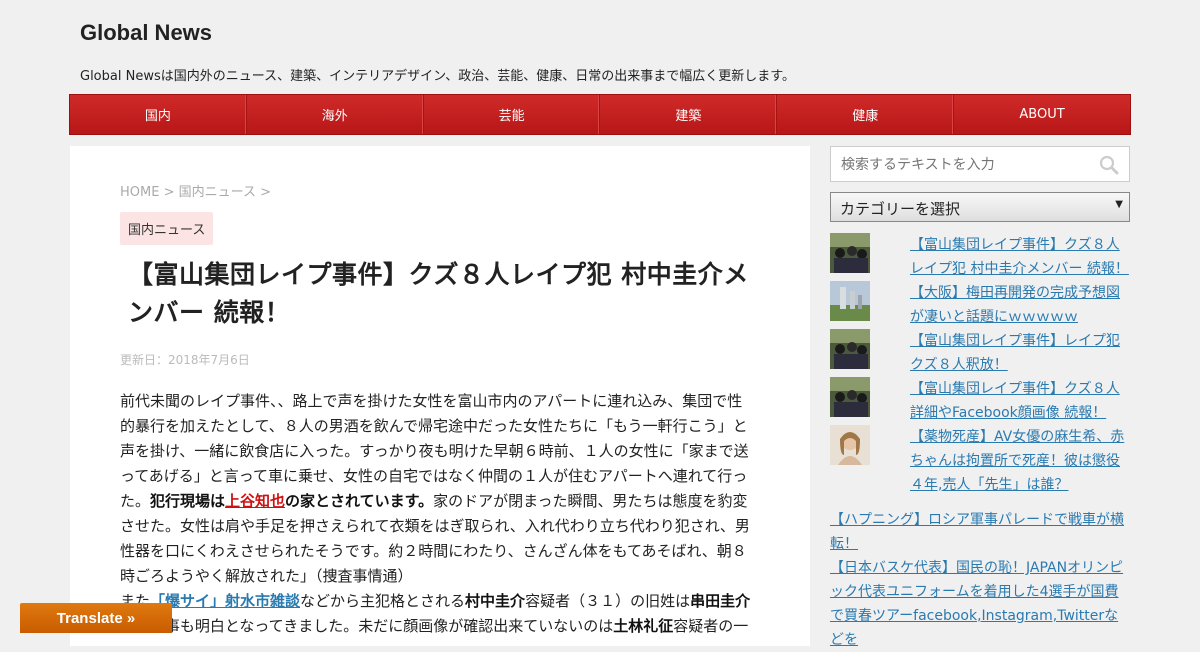 The width and height of the screenshot is (1200, 652). Describe the element at coordinates (185, 360) in the screenshot. I see `updated-date: 更新日：2018年7月6日` at that location.